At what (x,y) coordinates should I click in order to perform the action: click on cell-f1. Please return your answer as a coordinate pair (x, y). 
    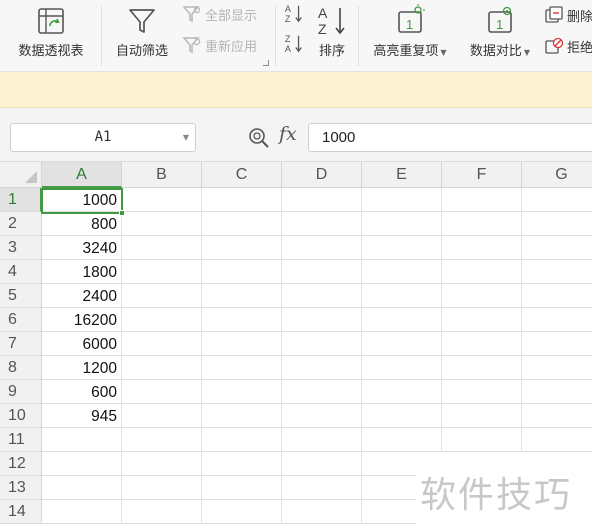
    Looking at the image, I should click on (482, 200).